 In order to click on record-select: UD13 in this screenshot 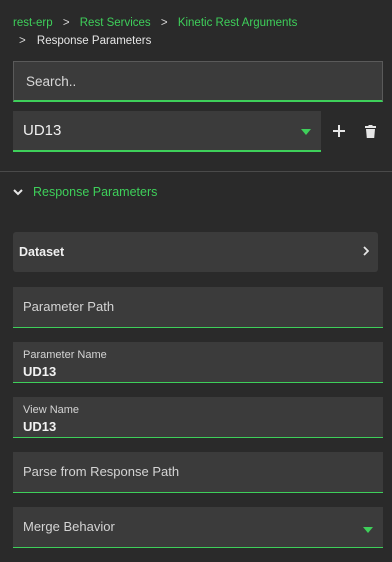, I will do `click(167, 131)`.